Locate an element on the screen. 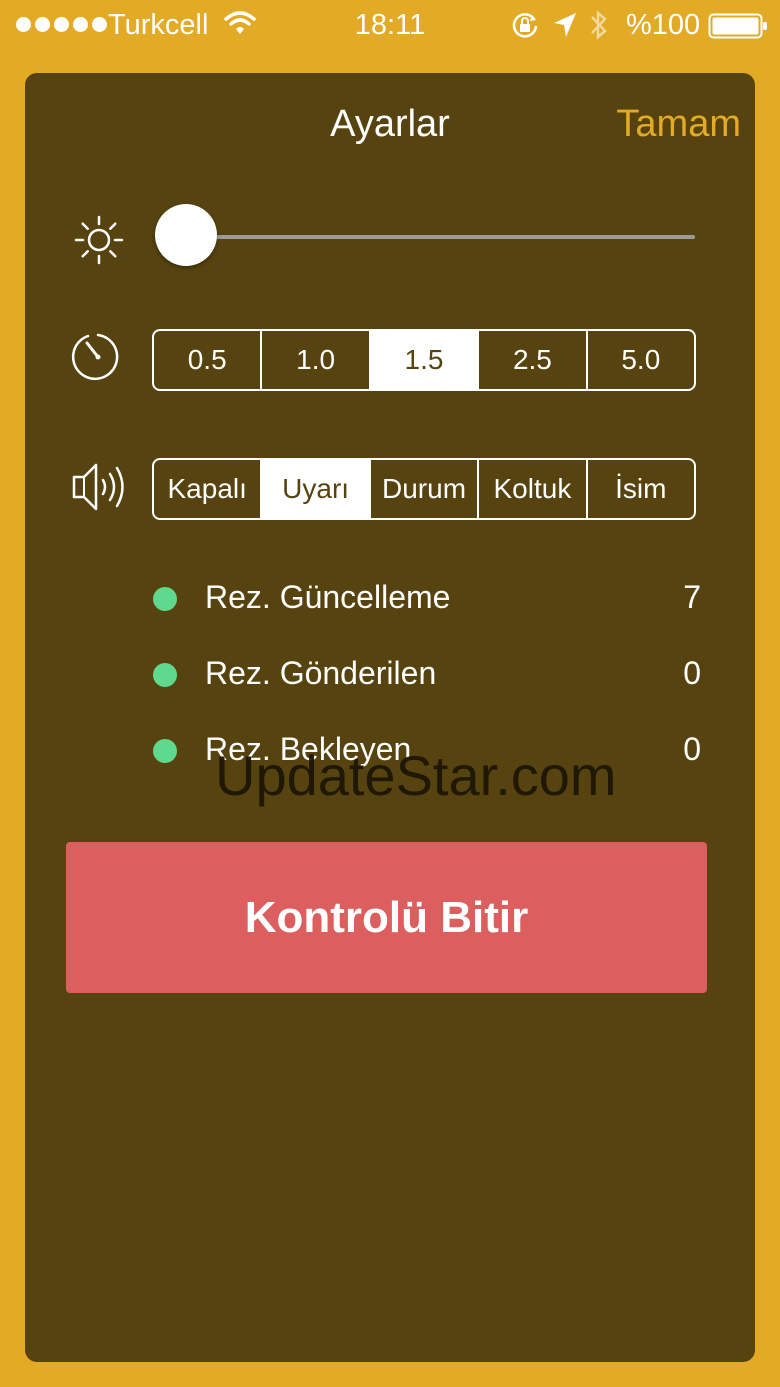 This screenshot has height=1387, width=780. sound-mode-option: Kapalı is located at coordinates (208, 489).